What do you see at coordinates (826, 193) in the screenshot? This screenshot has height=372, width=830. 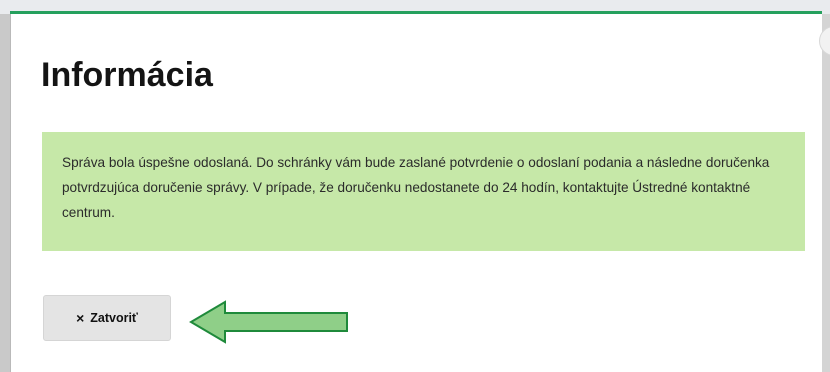 I see `backdrop-right` at bounding box center [826, 193].